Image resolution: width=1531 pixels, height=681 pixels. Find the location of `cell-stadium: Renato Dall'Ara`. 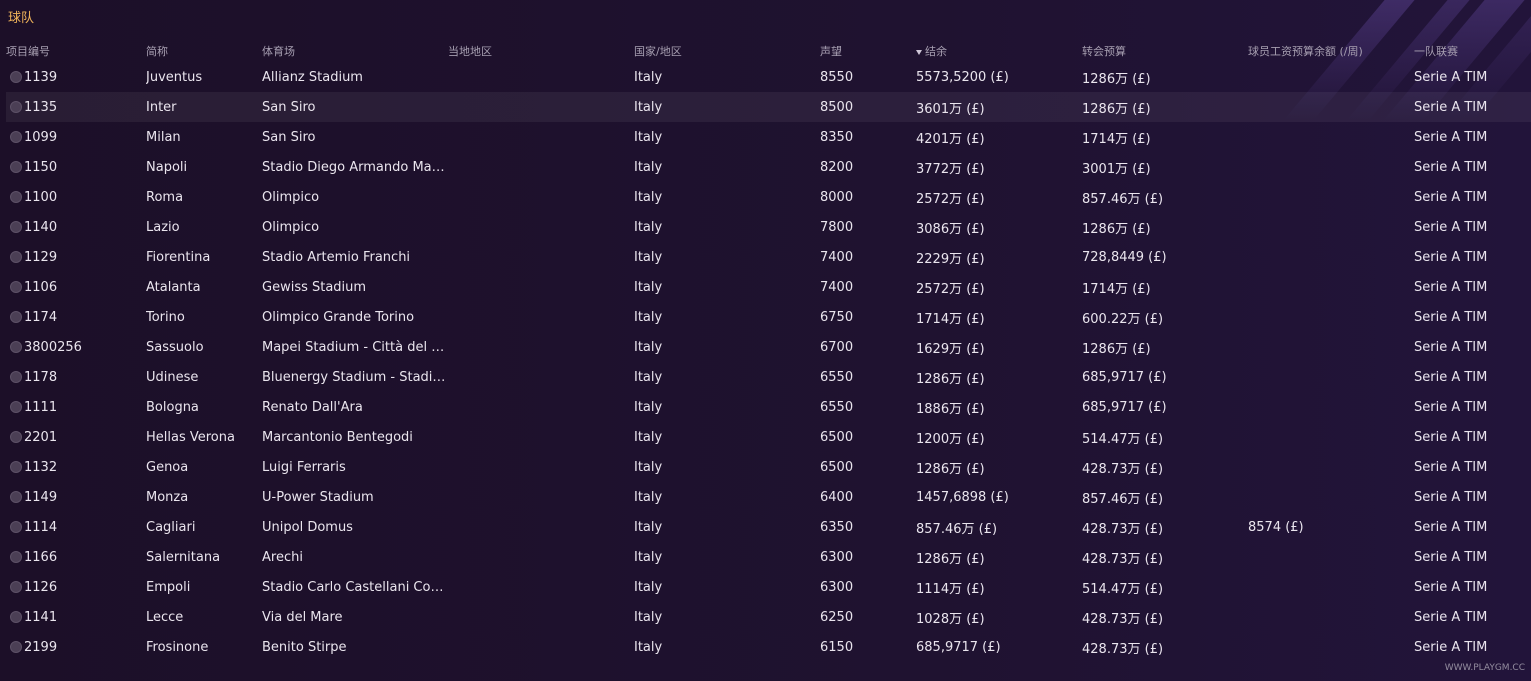

cell-stadium: Renato Dall'Ara is located at coordinates (312, 407).